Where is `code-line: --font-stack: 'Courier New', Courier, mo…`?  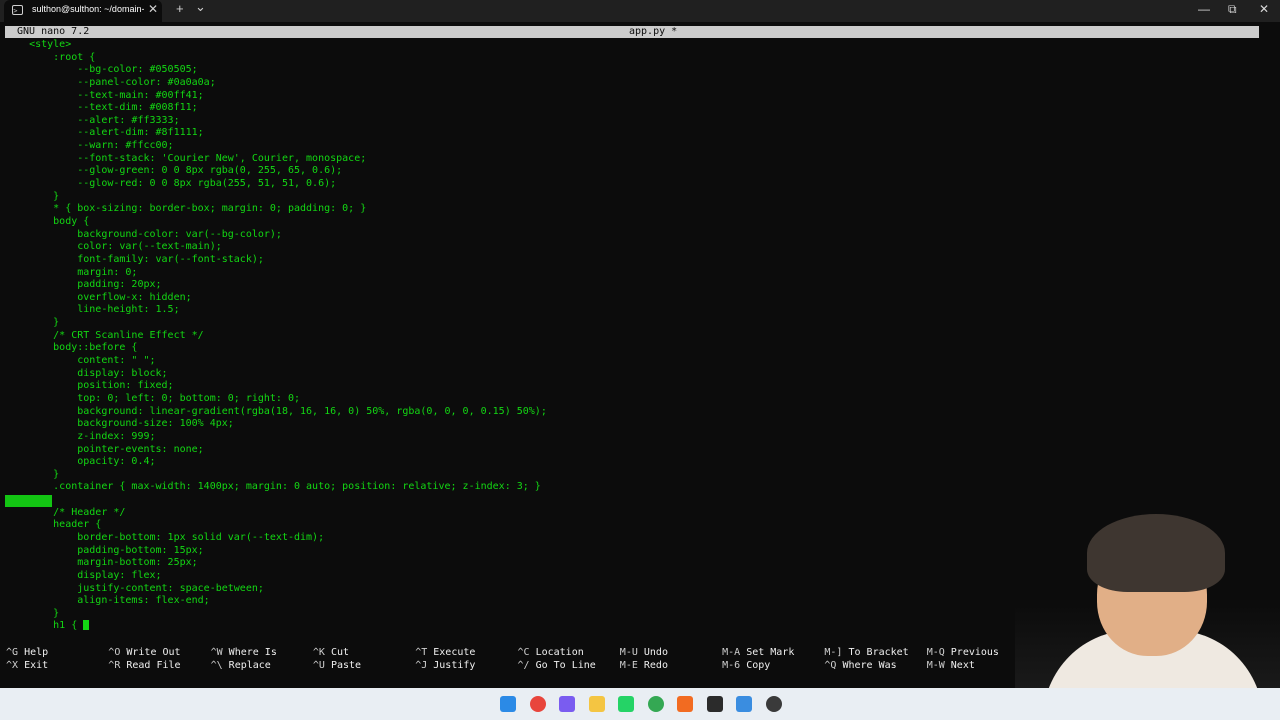 code-line: --font-stack: 'Courier New', Courier, mo… is located at coordinates (186, 158).